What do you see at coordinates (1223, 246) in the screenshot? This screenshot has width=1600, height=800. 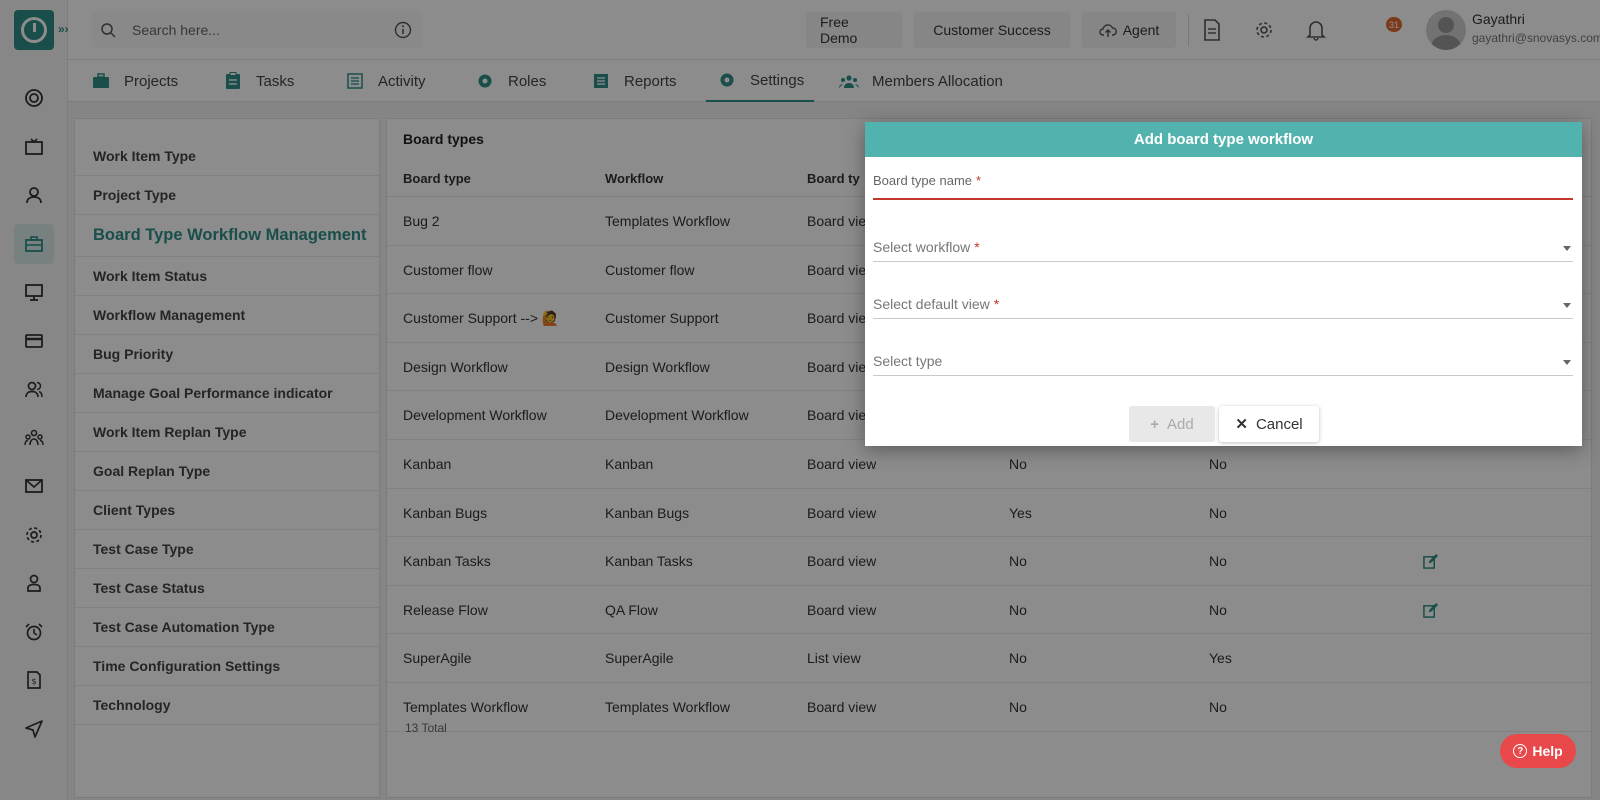 I see `select-workflow-dropdown: Select workflow *` at bounding box center [1223, 246].